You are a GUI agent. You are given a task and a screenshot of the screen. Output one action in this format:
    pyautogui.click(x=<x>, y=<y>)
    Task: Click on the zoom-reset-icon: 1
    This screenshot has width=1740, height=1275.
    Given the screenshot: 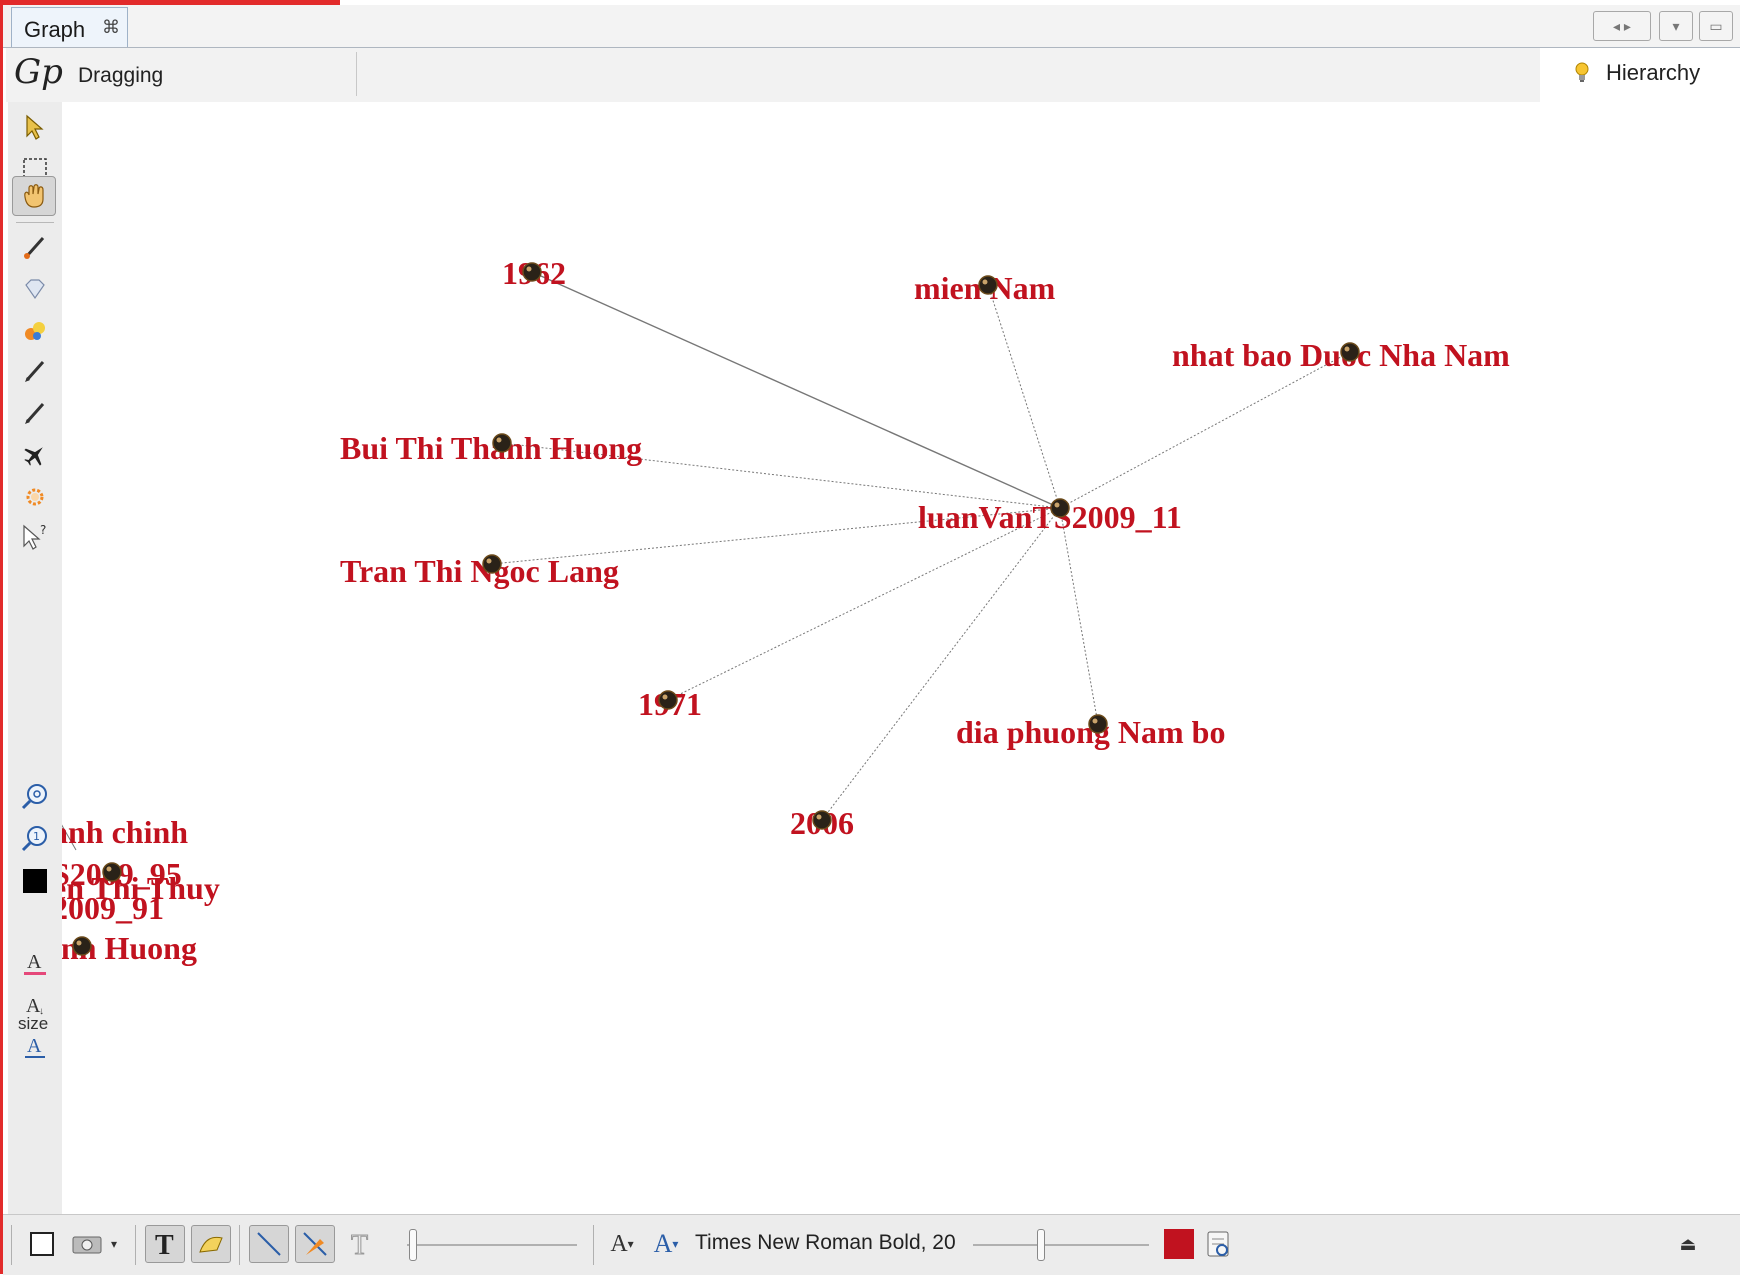 What is the action you would take?
    pyautogui.click(x=35, y=839)
    